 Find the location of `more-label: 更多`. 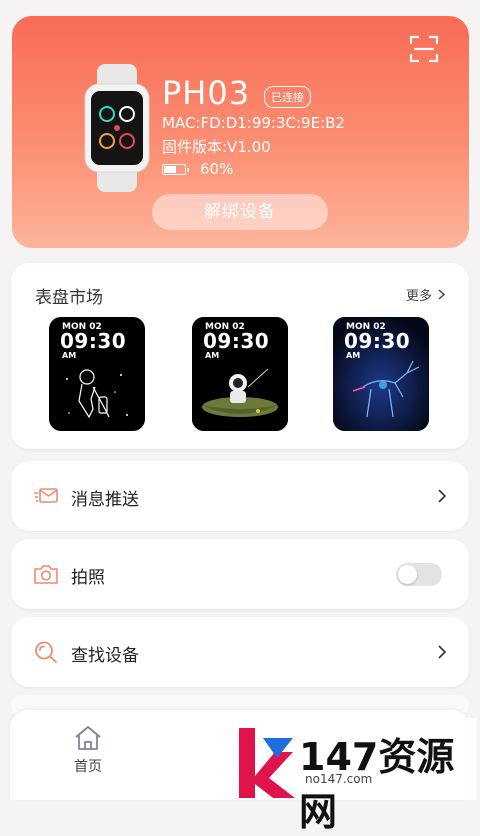

more-label: 更多 is located at coordinates (418, 296).